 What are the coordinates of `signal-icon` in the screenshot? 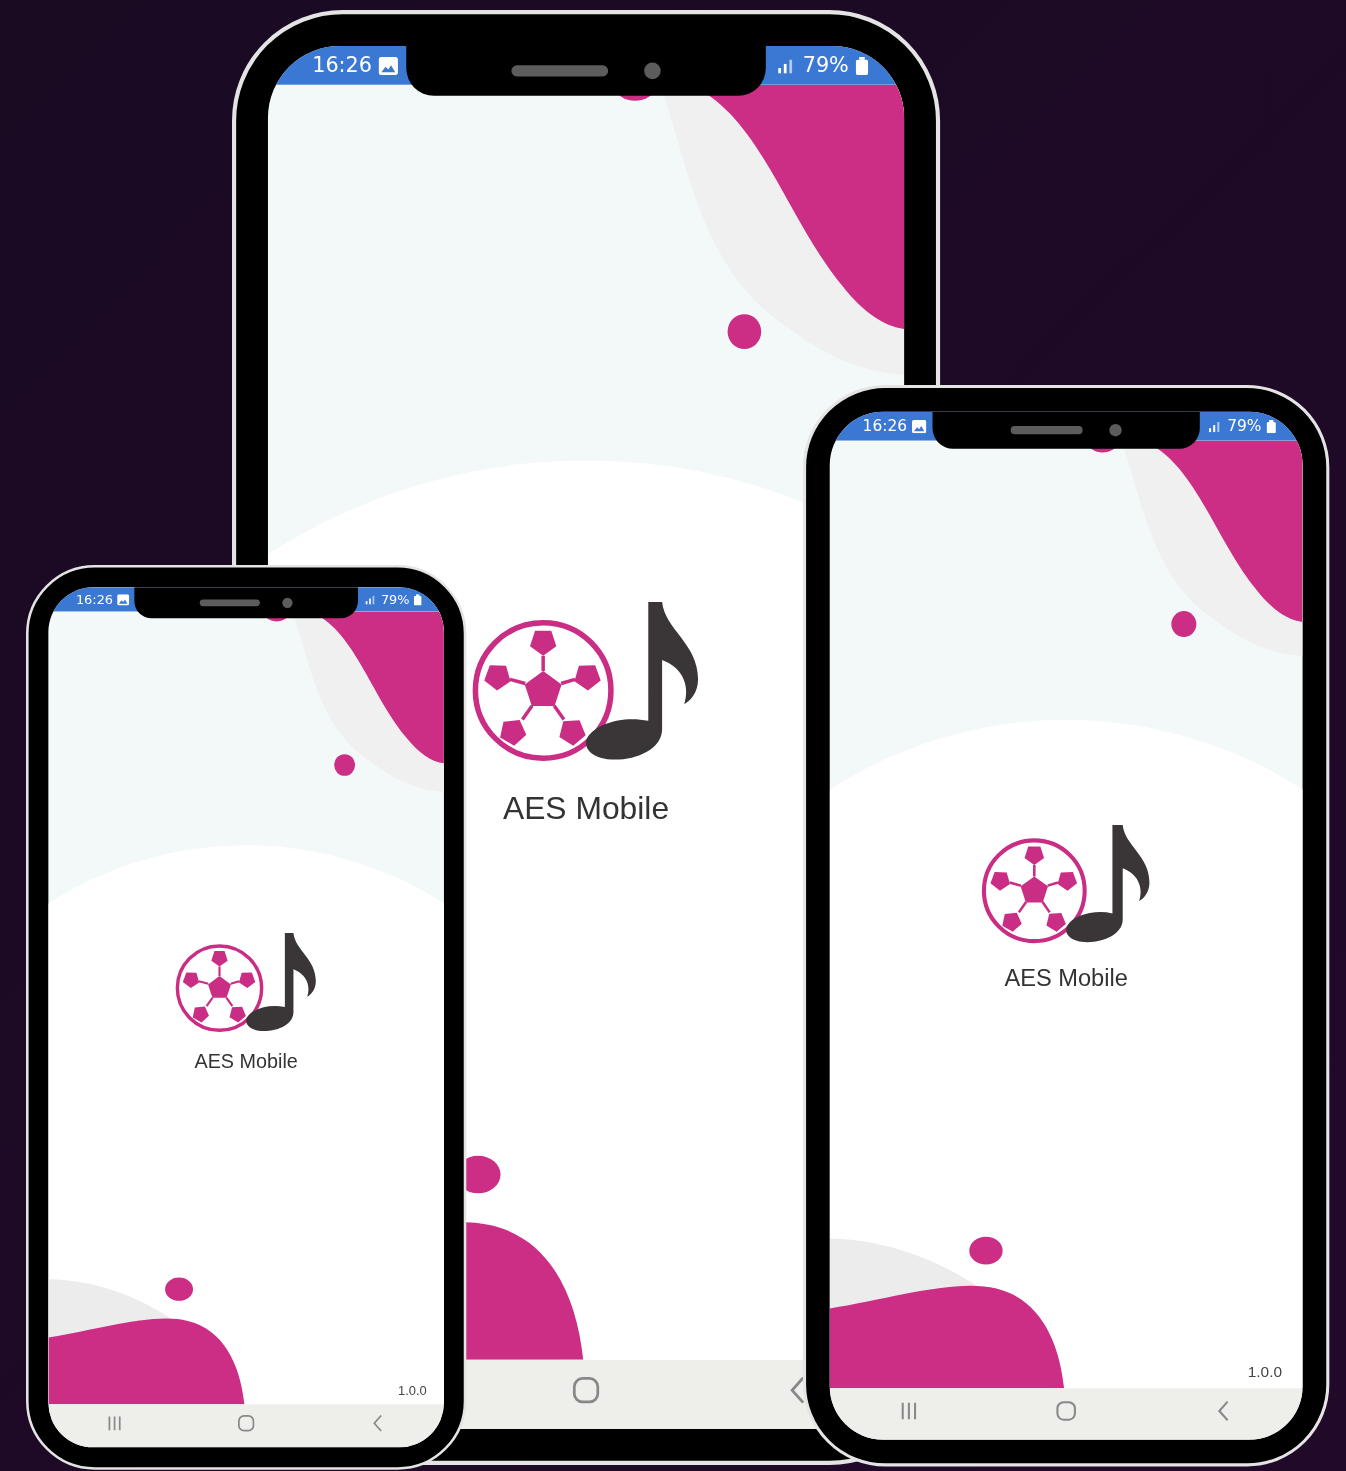 It's located at (370, 599).